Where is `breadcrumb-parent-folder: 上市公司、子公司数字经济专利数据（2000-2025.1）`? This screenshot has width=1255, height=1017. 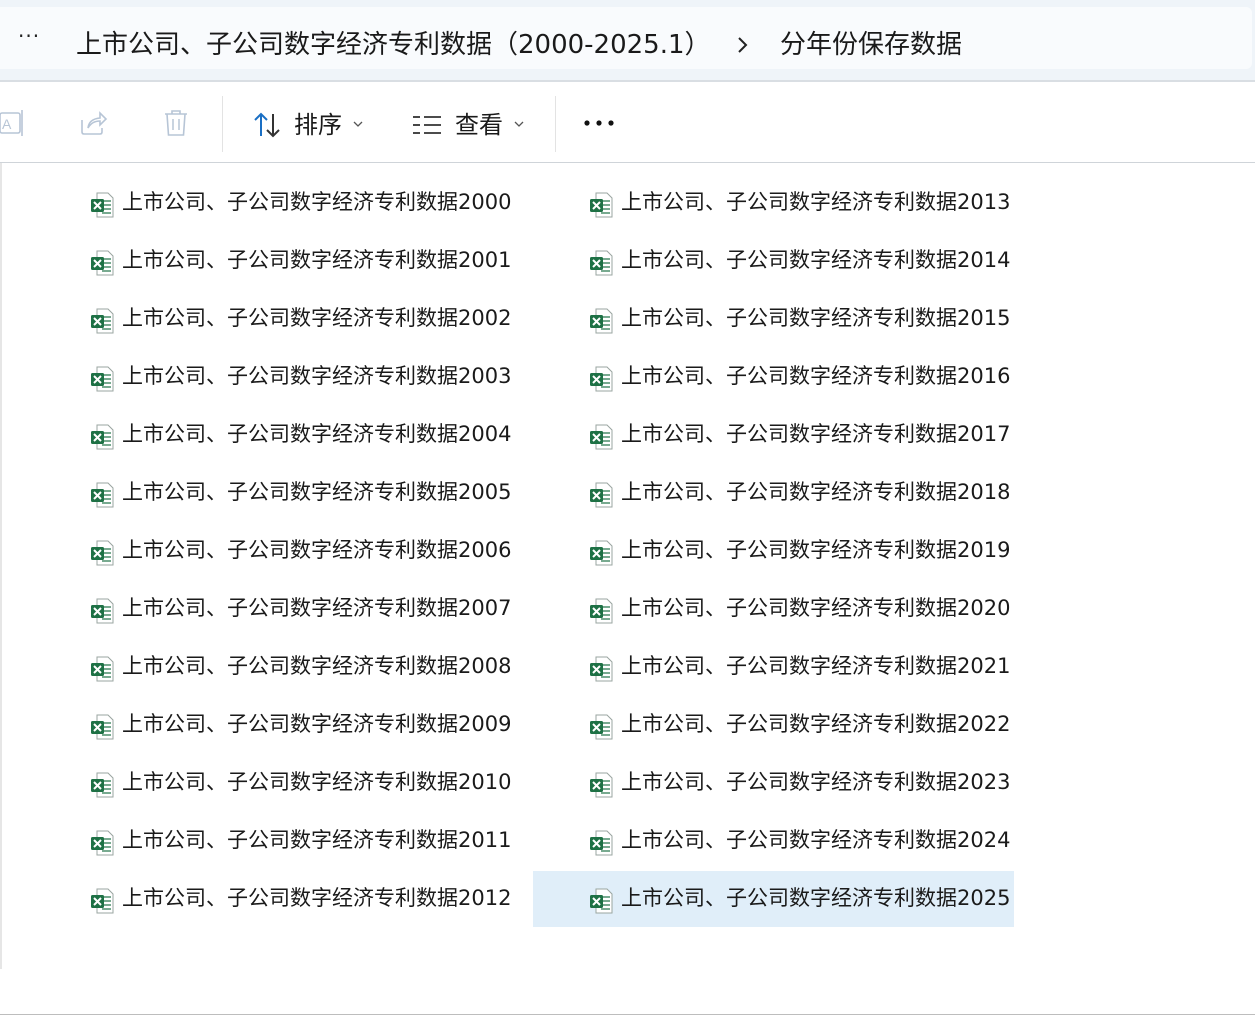 breadcrumb-parent-folder: 上市公司、子公司数字经济专利数据（2000-2025.1） is located at coordinates (393, 45).